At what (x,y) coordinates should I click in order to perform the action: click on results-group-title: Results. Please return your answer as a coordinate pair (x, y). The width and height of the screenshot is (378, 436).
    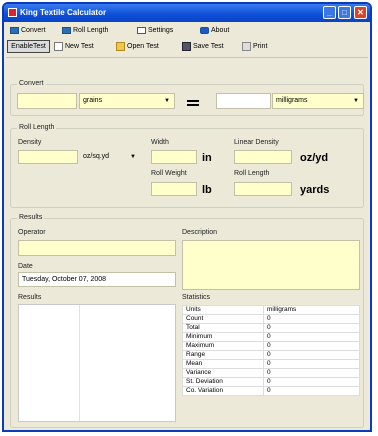
    Looking at the image, I should click on (31, 217).